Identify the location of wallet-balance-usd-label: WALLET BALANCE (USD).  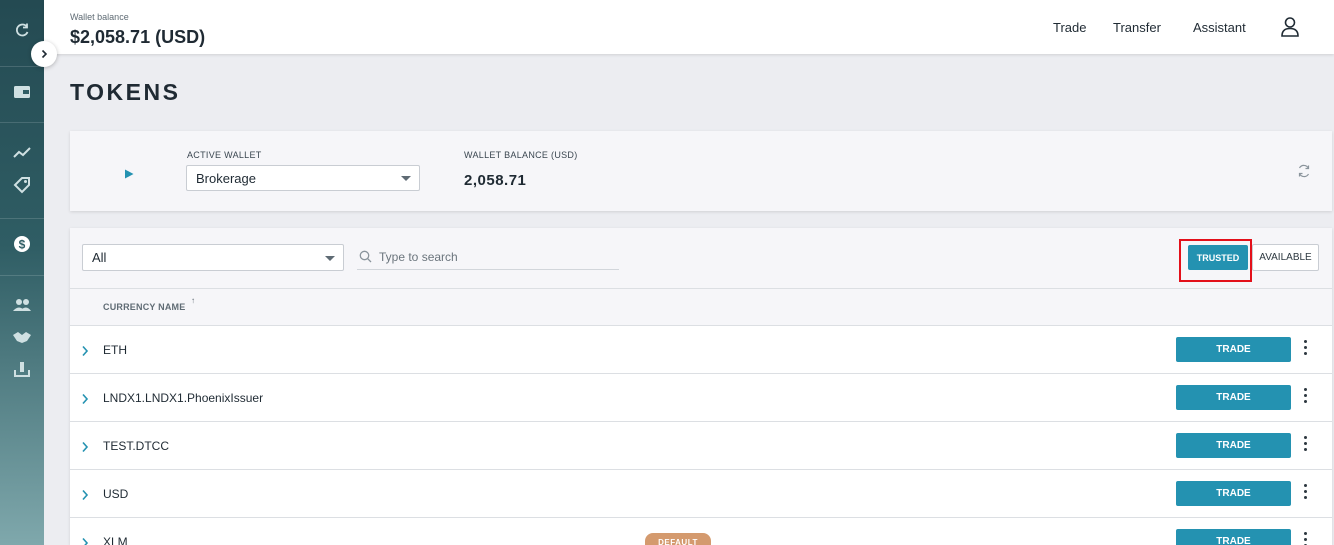
(521, 155).